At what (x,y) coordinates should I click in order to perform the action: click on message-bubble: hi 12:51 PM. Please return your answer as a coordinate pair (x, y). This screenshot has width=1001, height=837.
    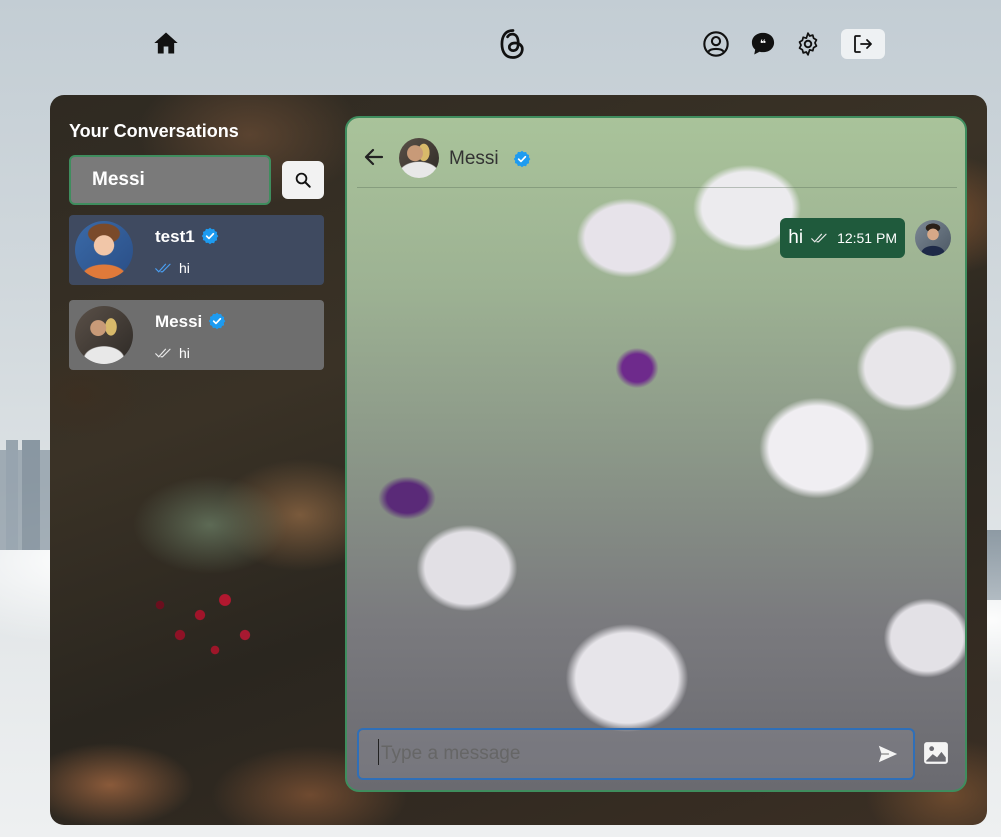
    Looking at the image, I should click on (842, 238).